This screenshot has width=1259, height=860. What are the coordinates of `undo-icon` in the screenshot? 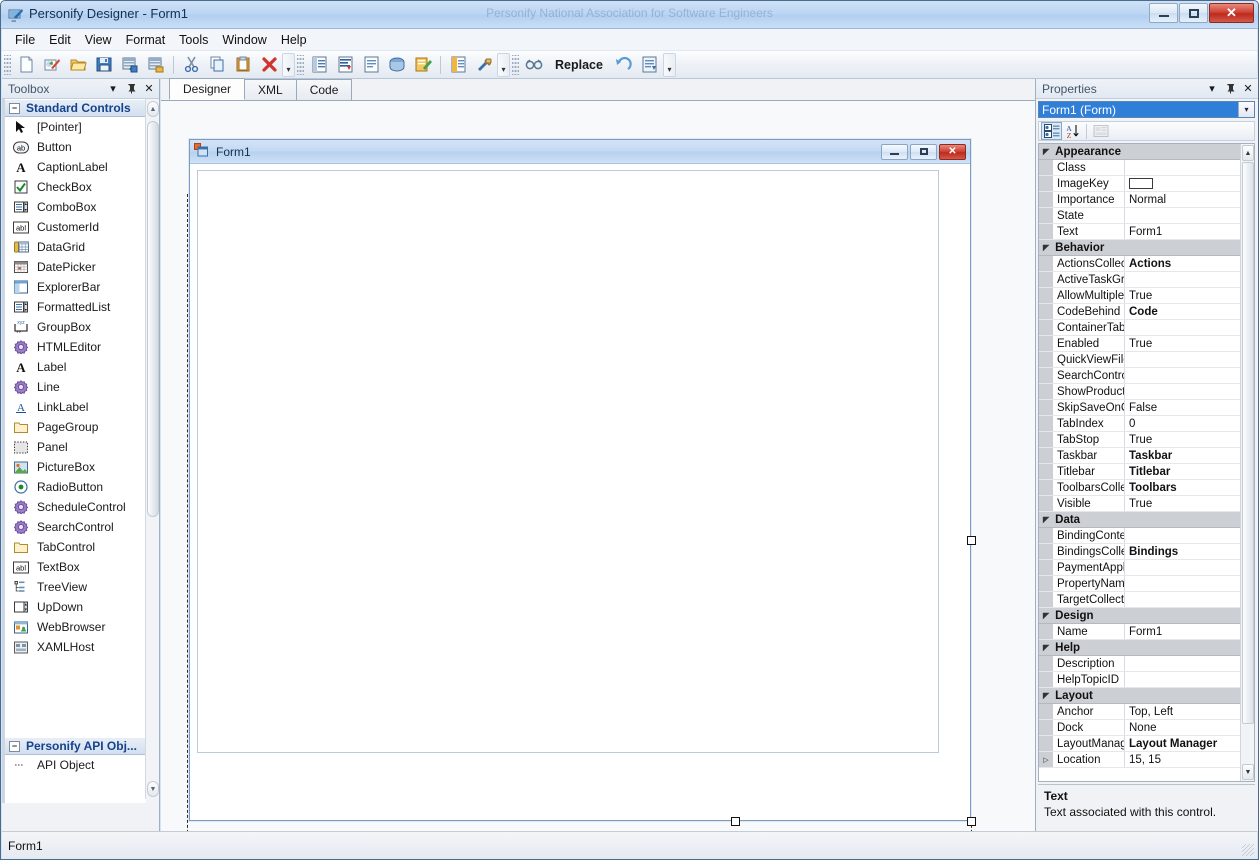 It's located at (624, 65).